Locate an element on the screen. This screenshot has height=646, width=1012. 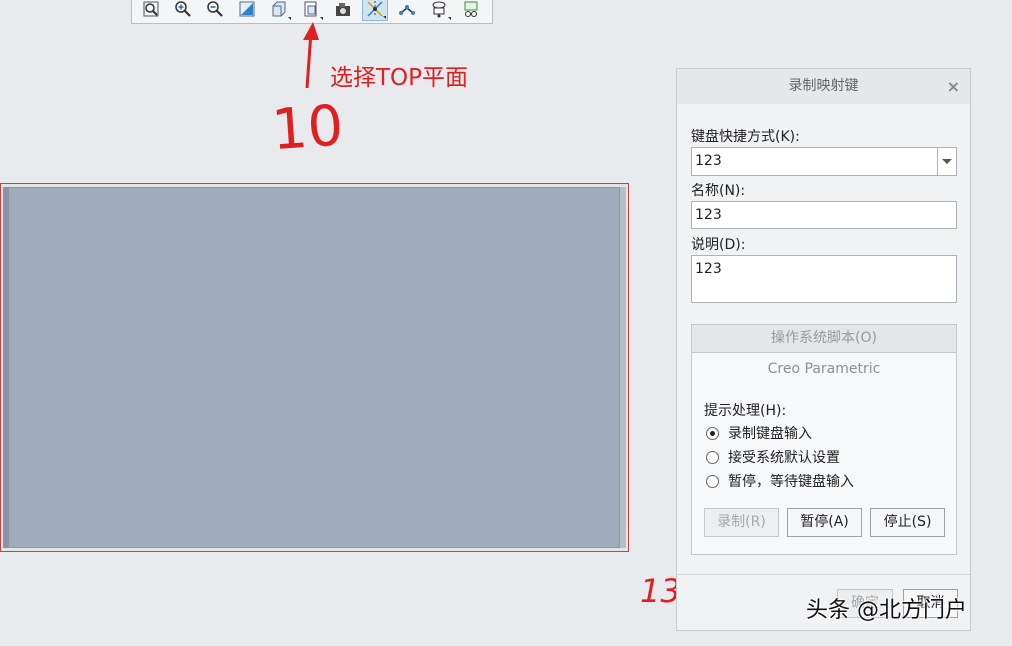
pause-button: 暂停(A) is located at coordinates (824, 522).